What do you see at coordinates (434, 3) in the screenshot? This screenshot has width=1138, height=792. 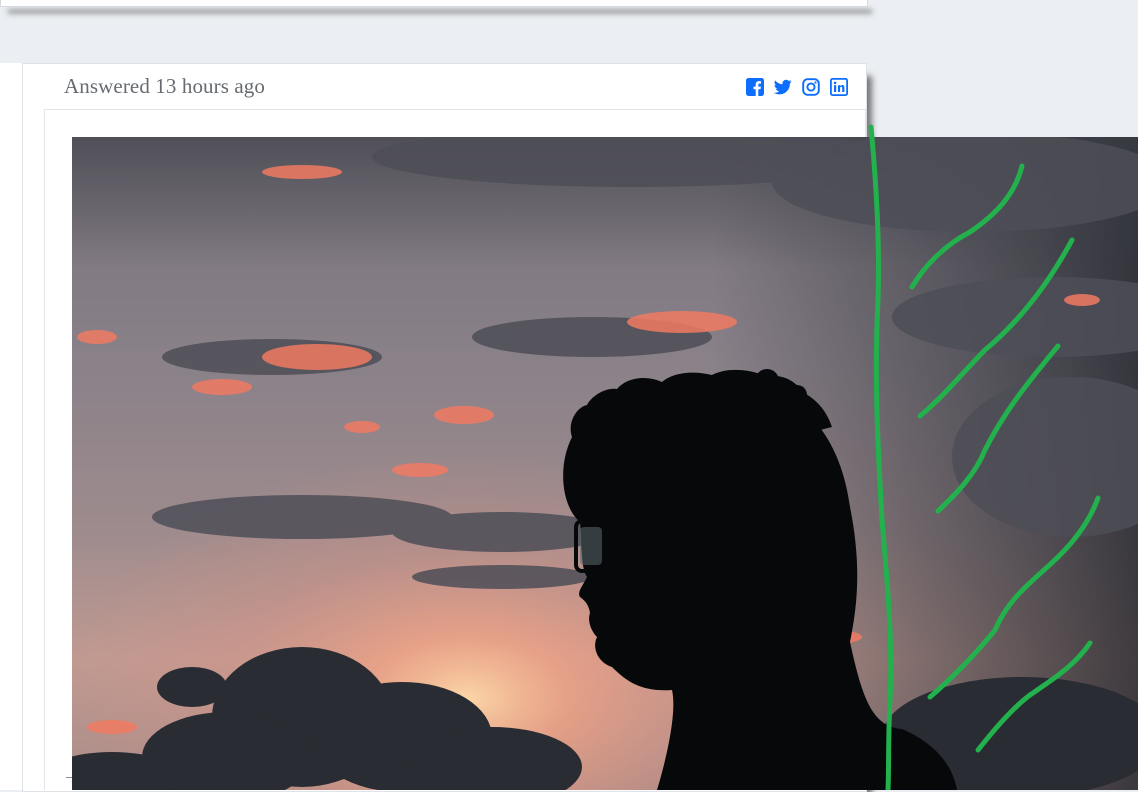 I see `previous-card` at bounding box center [434, 3].